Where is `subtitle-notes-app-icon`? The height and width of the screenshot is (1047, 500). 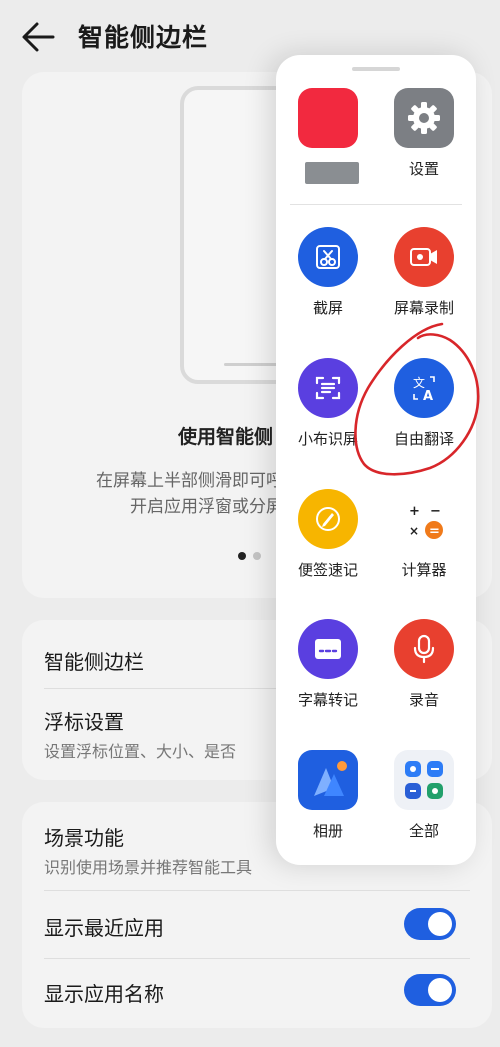
subtitle-notes-app-icon is located at coordinates (328, 649).